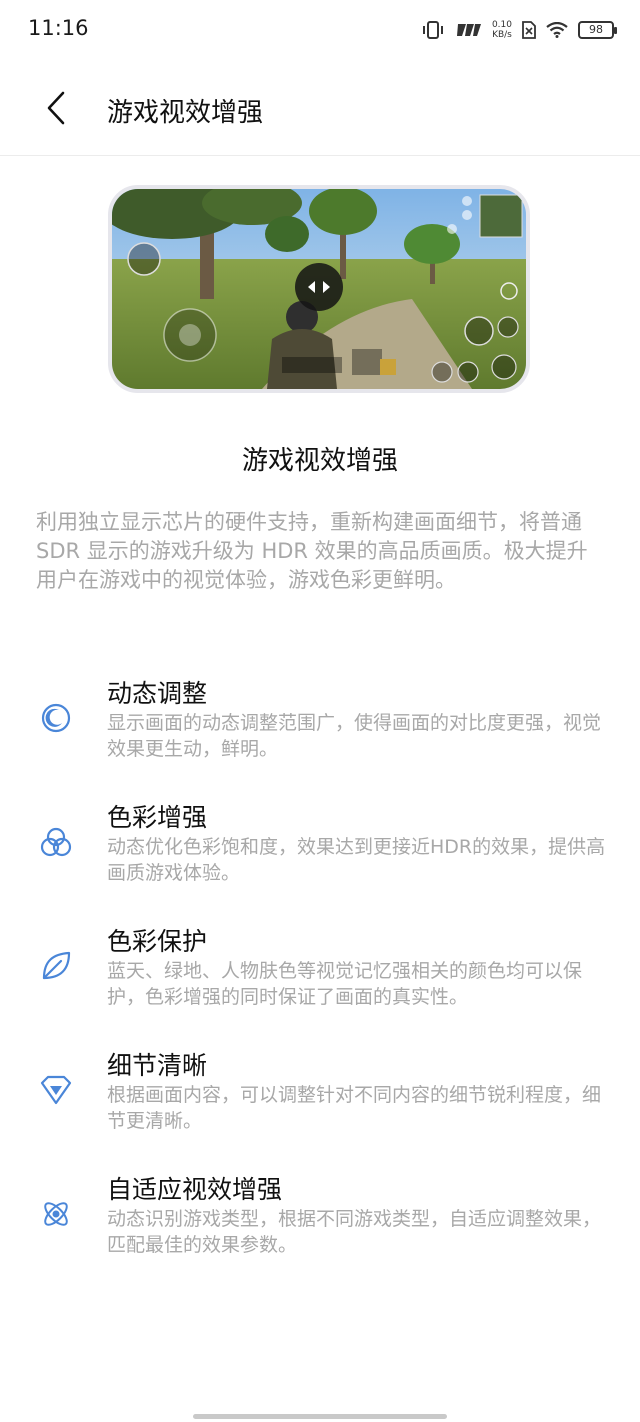 This screenshot has height=1422, width=640. I want to click on chevron-left-icon, so click(56, 108).